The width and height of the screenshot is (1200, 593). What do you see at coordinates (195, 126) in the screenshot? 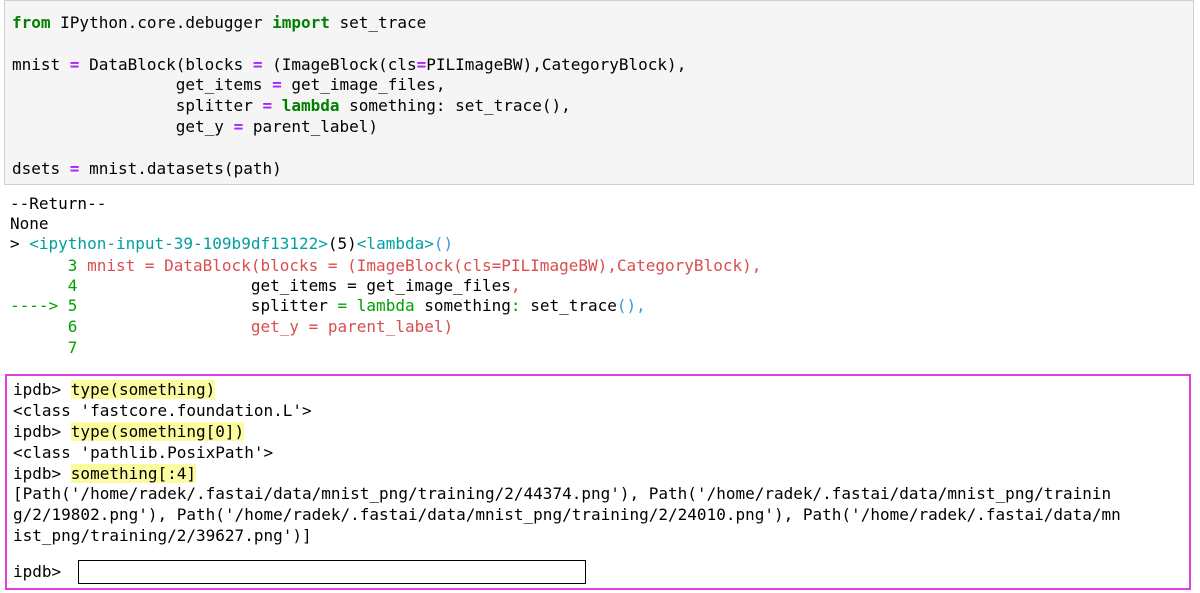
I see `code-line-6: get_y = parent_label)` at bounding box center [195, 126].